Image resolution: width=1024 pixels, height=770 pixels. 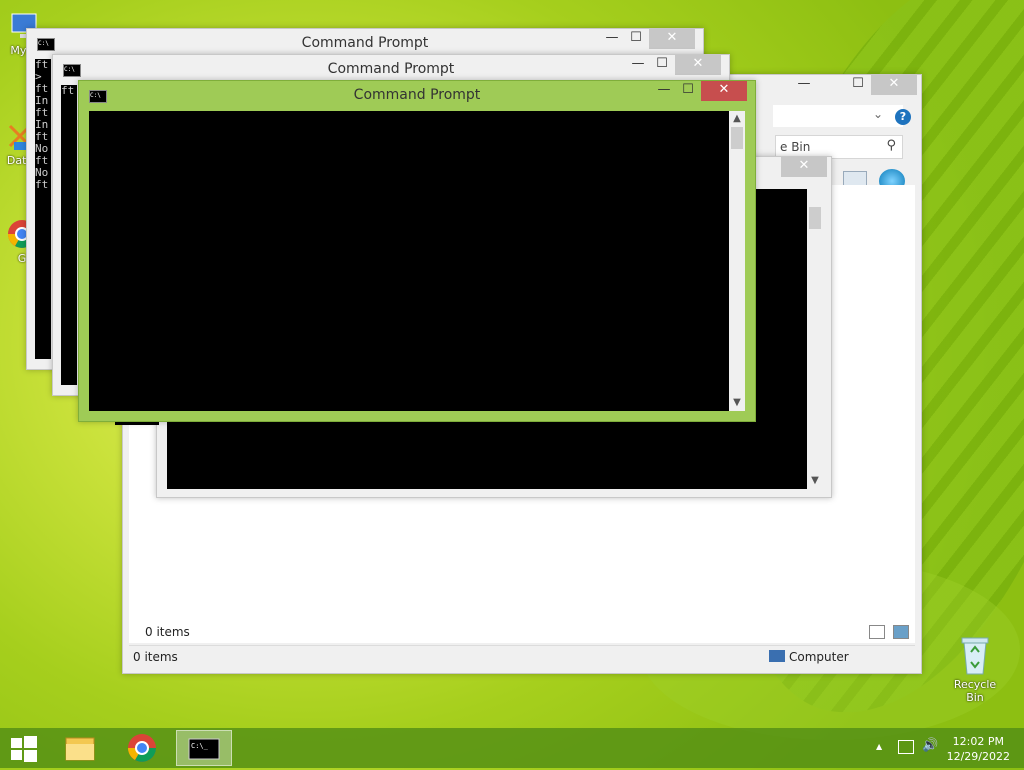 I want to click on help-icon: ?, so click(x=903, y=117).